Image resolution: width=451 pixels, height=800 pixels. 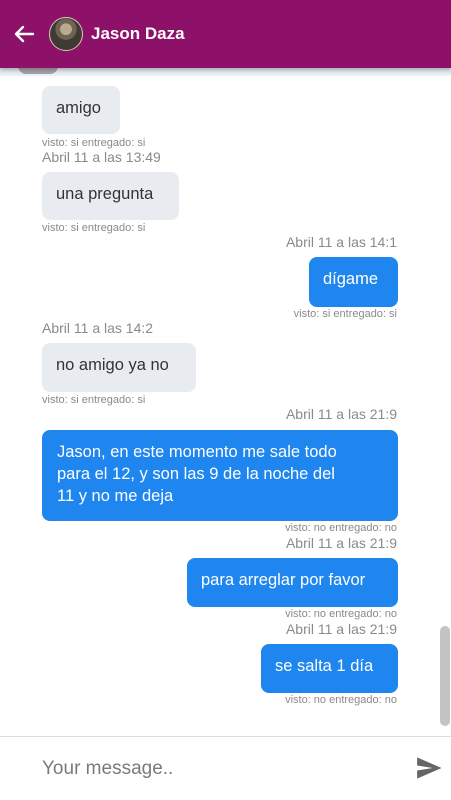 I want to click on contact-avatar, so click(x=66, y=34).